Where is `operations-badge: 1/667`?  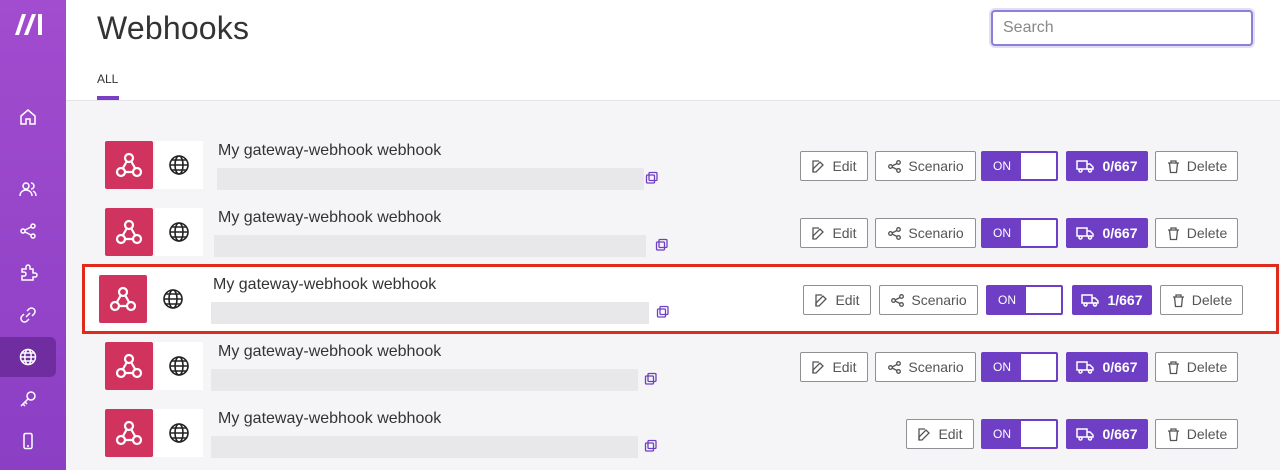
operations-badge: 1/667 is located at coordinates (1112, 300).